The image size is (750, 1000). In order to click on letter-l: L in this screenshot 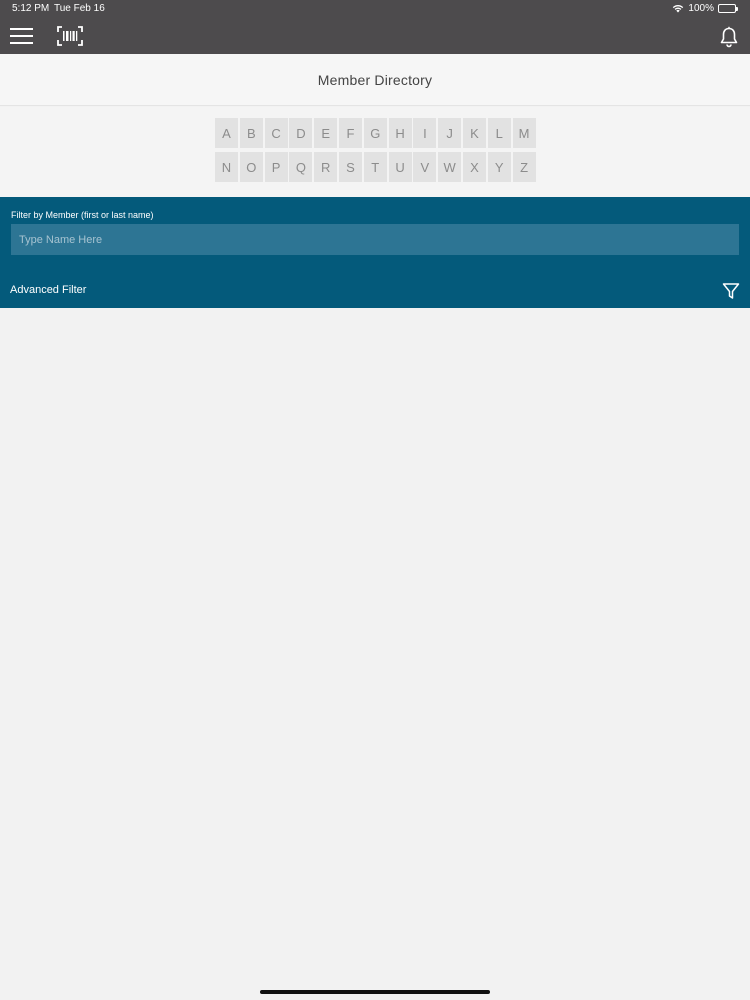, I will do `click(499, 133)`.